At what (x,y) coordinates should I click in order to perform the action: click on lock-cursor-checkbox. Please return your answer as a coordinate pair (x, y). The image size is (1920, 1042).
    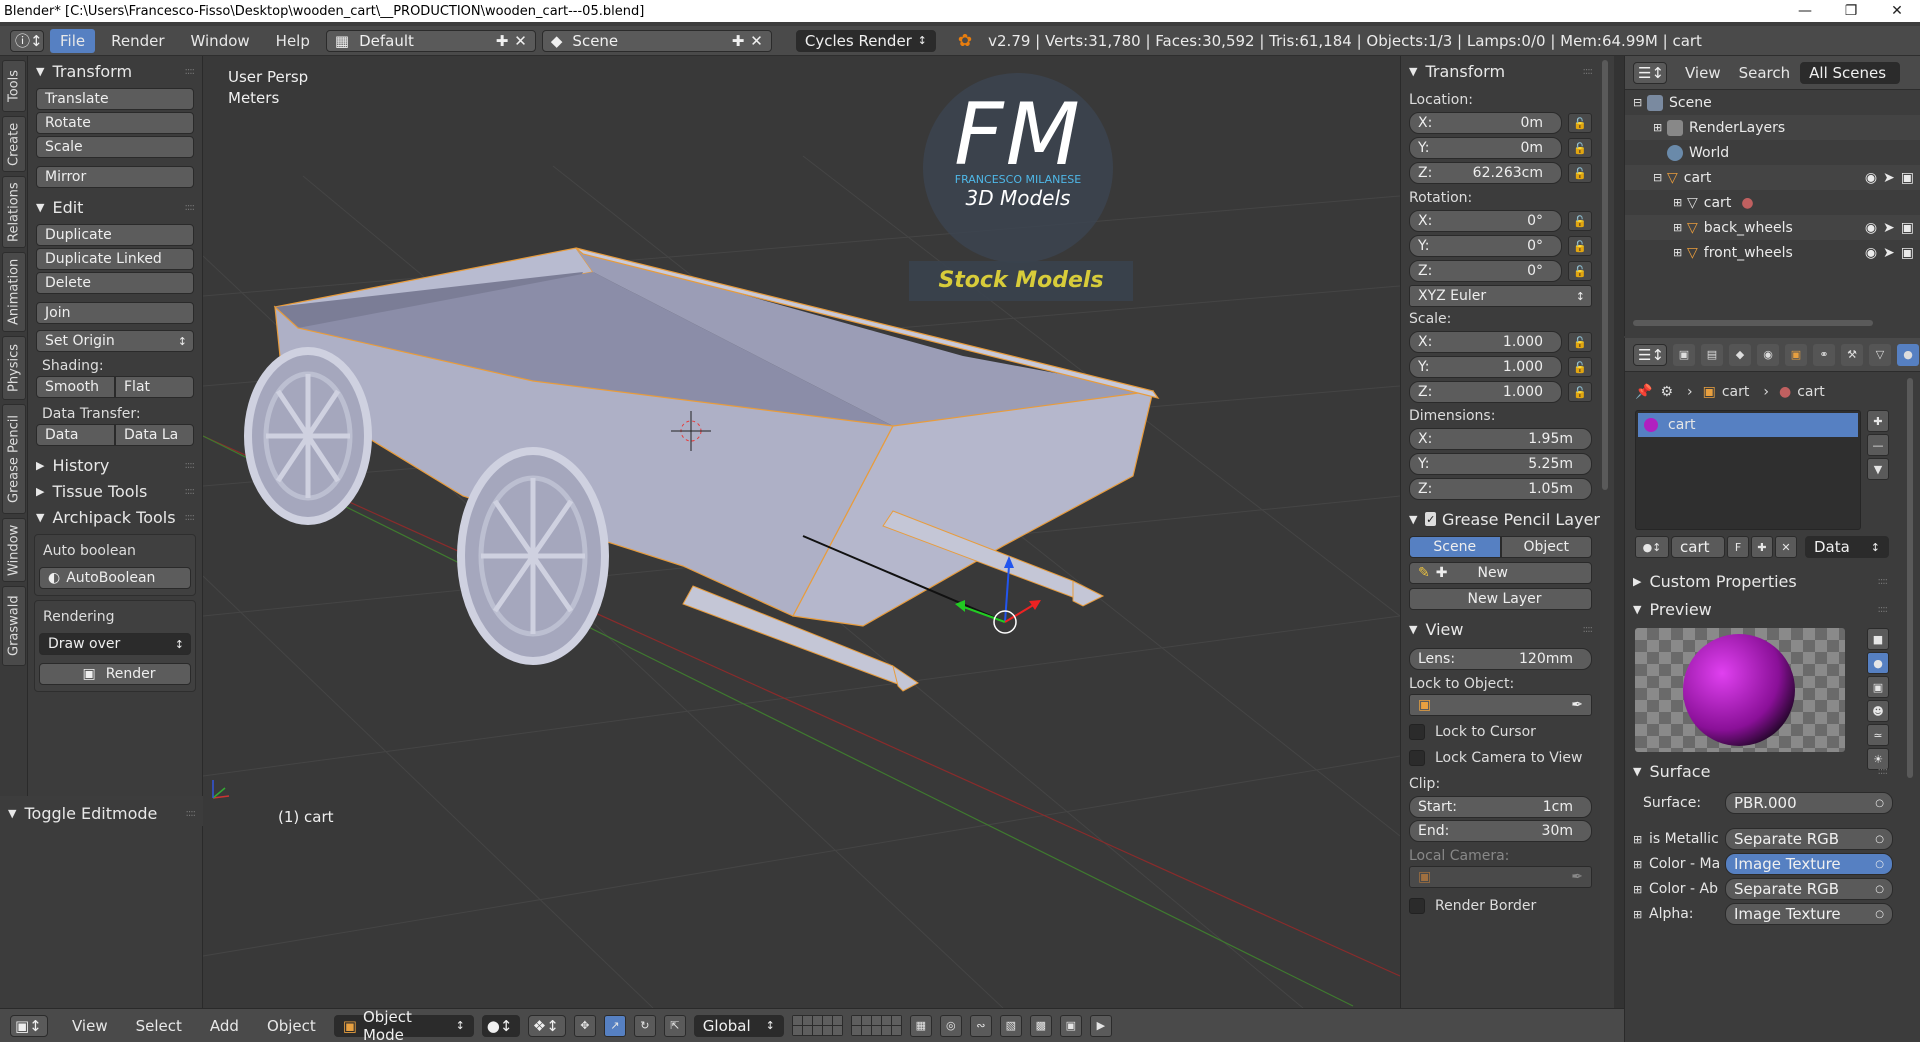
    Looking at the image, I should click on (1417, 732).